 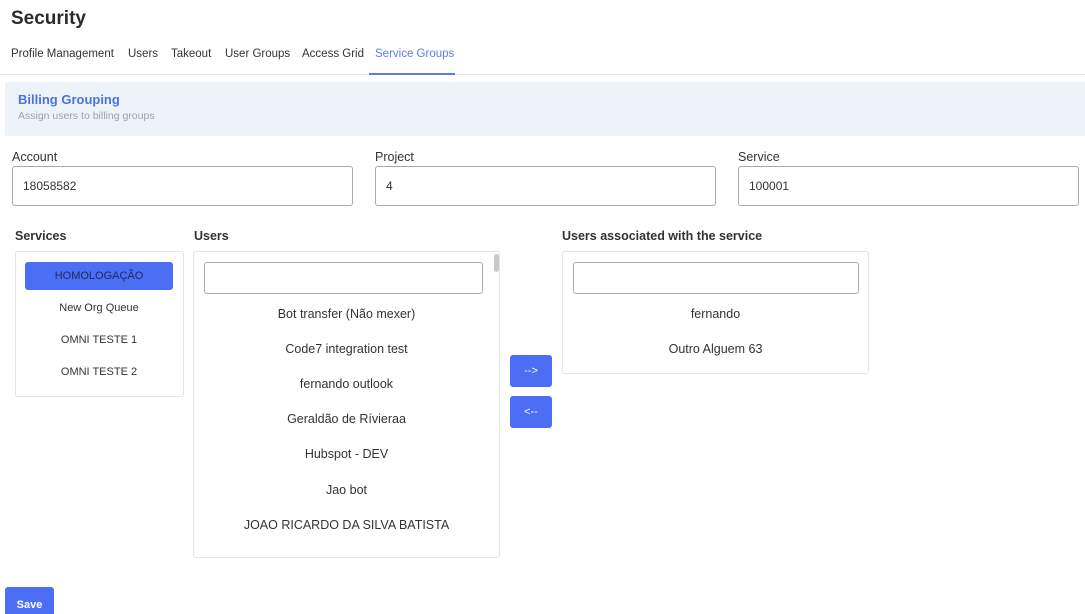 What do you see at coordinates (257, 54) in the screenshot?
I see `tab-user-groups: User Groups` at bounding box center [257, 54].